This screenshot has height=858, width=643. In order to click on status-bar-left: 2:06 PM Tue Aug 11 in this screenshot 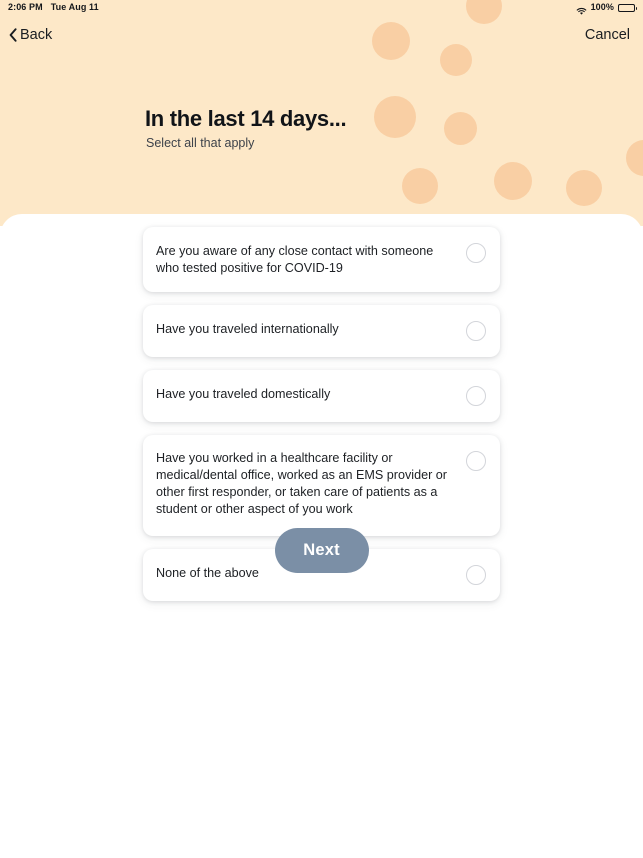, I will do `click(53, 7)`.